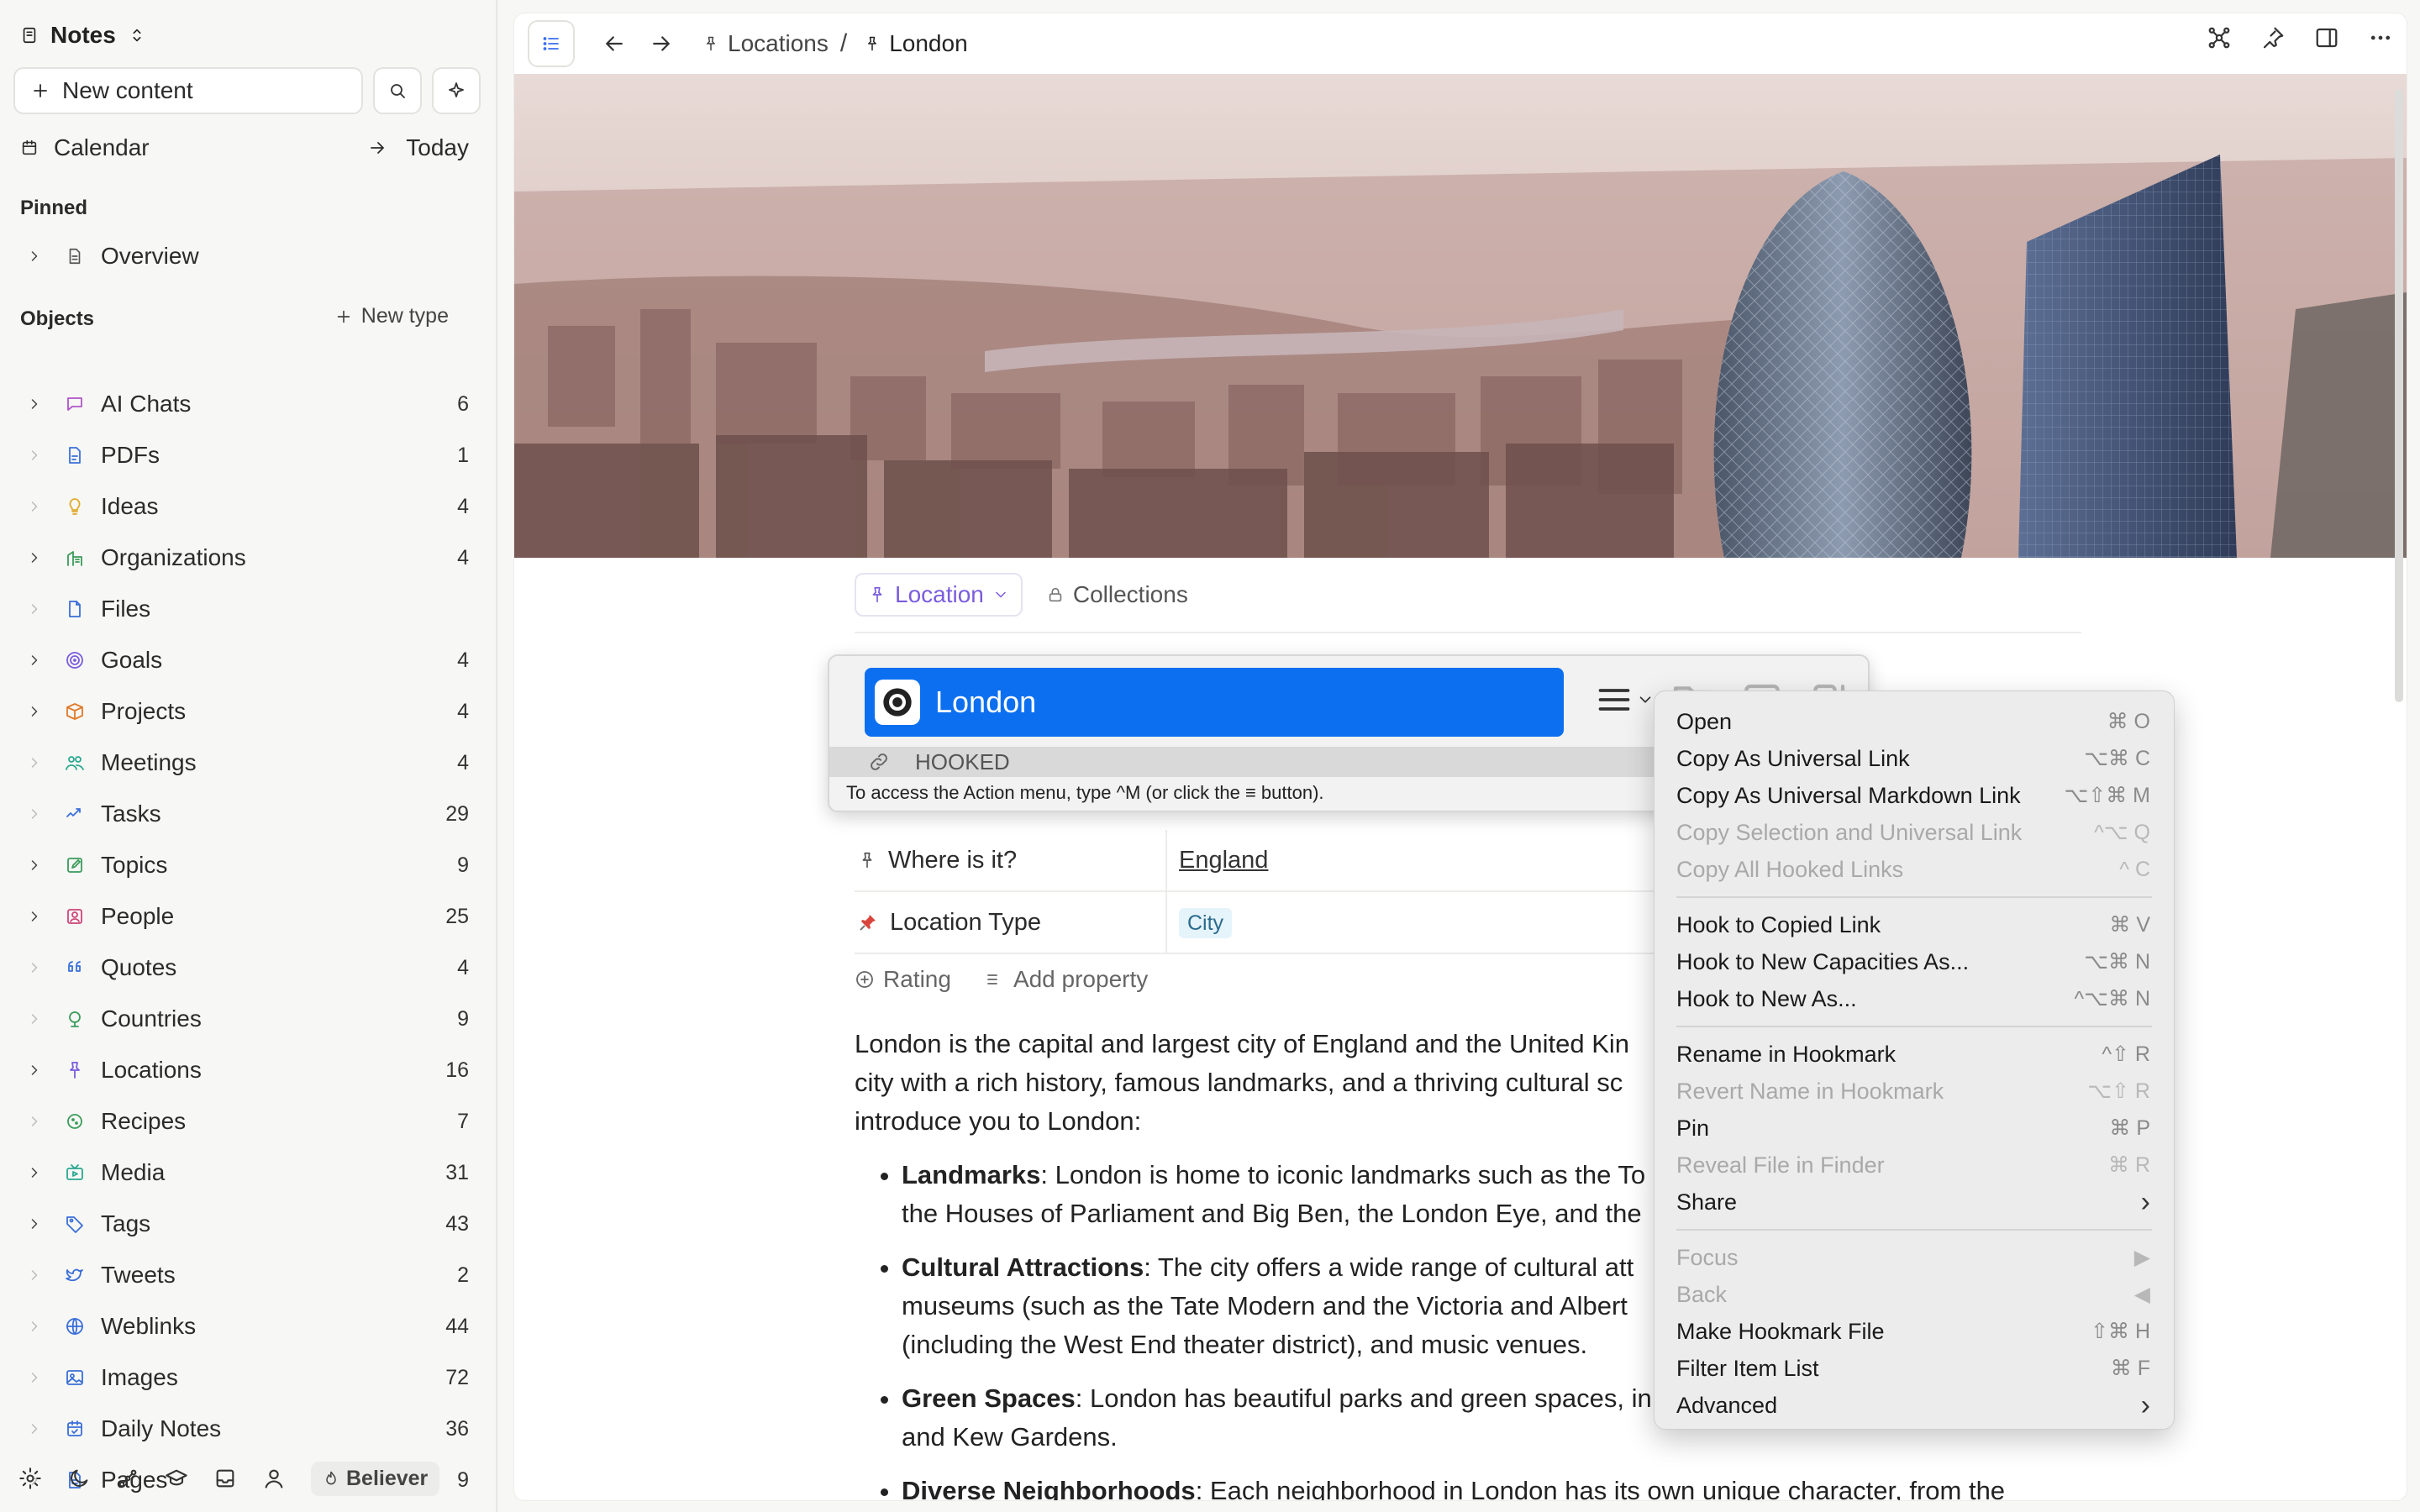  What do you see at coordinates (247, 507) in the screenshot?
I see `sidebar-item-ideas: Ideas 4` at bounding box center [247, 507].